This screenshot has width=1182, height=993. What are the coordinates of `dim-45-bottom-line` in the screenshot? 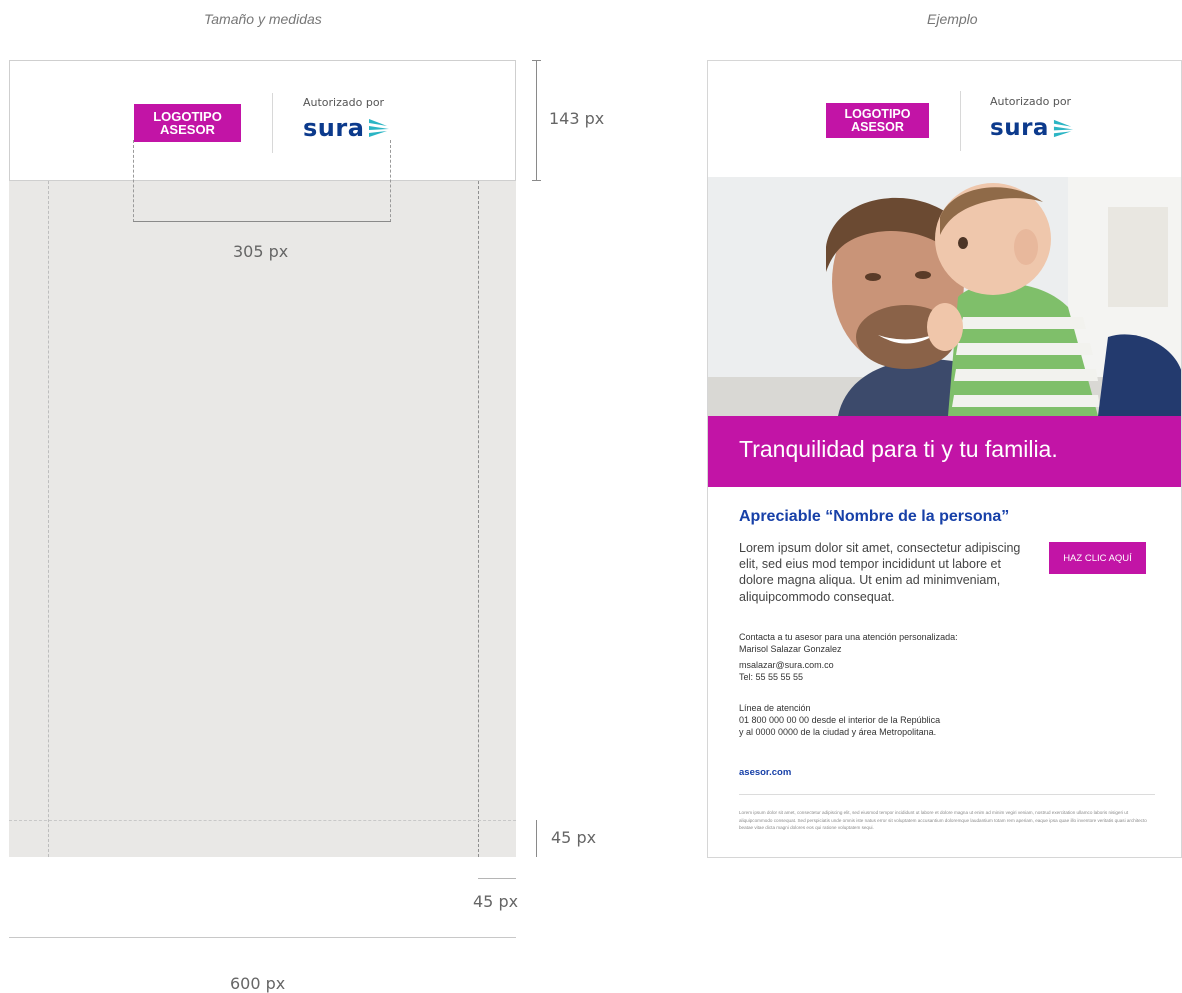 It's located at (536, 838).